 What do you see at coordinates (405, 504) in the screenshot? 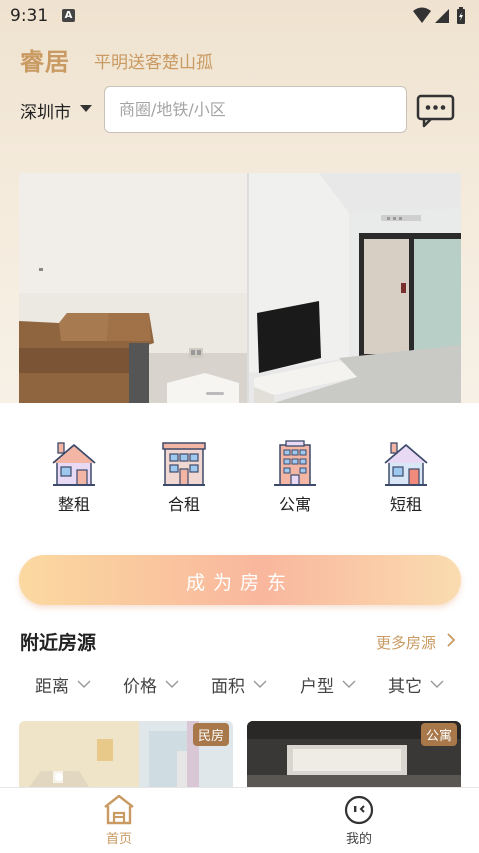
I see `category-label: 短租` at bounding box center [405, 504].